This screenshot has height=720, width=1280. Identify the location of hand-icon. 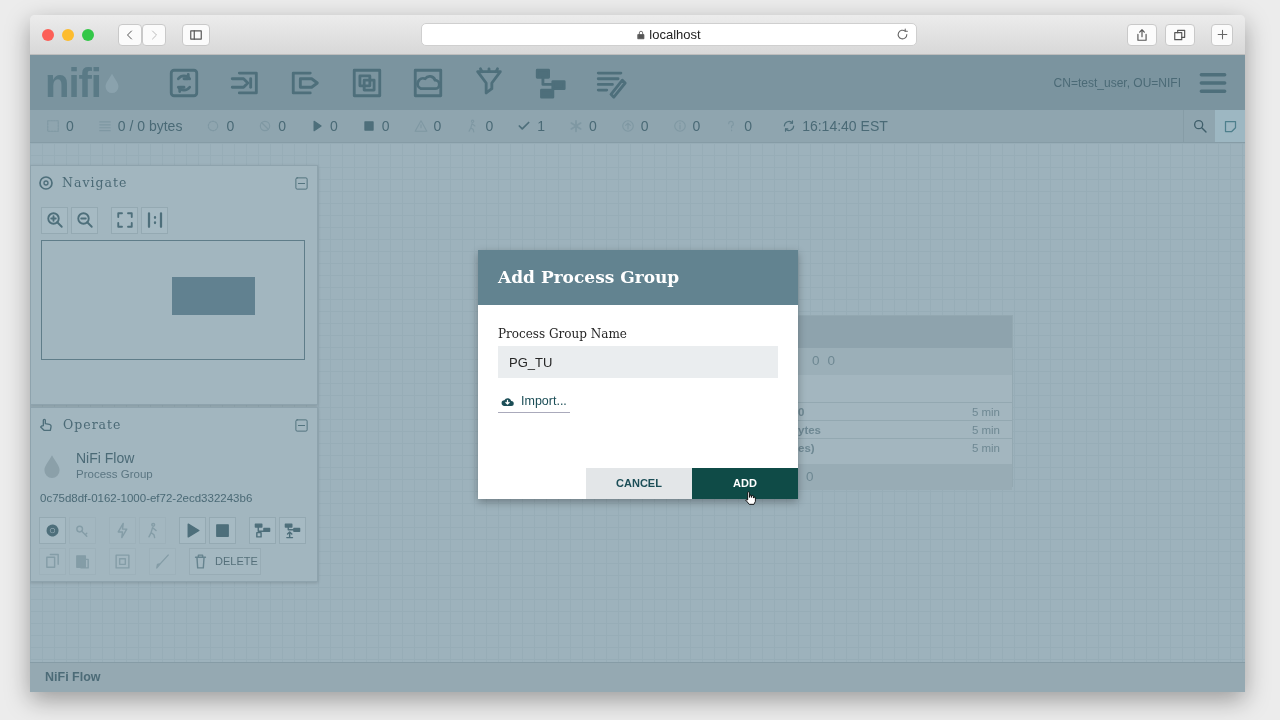
(46, 425).